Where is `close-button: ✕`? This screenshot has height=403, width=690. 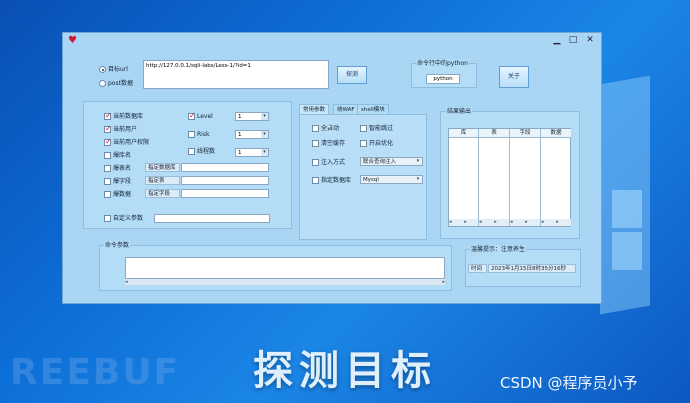 close-button: ✕ is located at coordinates (590, 40).